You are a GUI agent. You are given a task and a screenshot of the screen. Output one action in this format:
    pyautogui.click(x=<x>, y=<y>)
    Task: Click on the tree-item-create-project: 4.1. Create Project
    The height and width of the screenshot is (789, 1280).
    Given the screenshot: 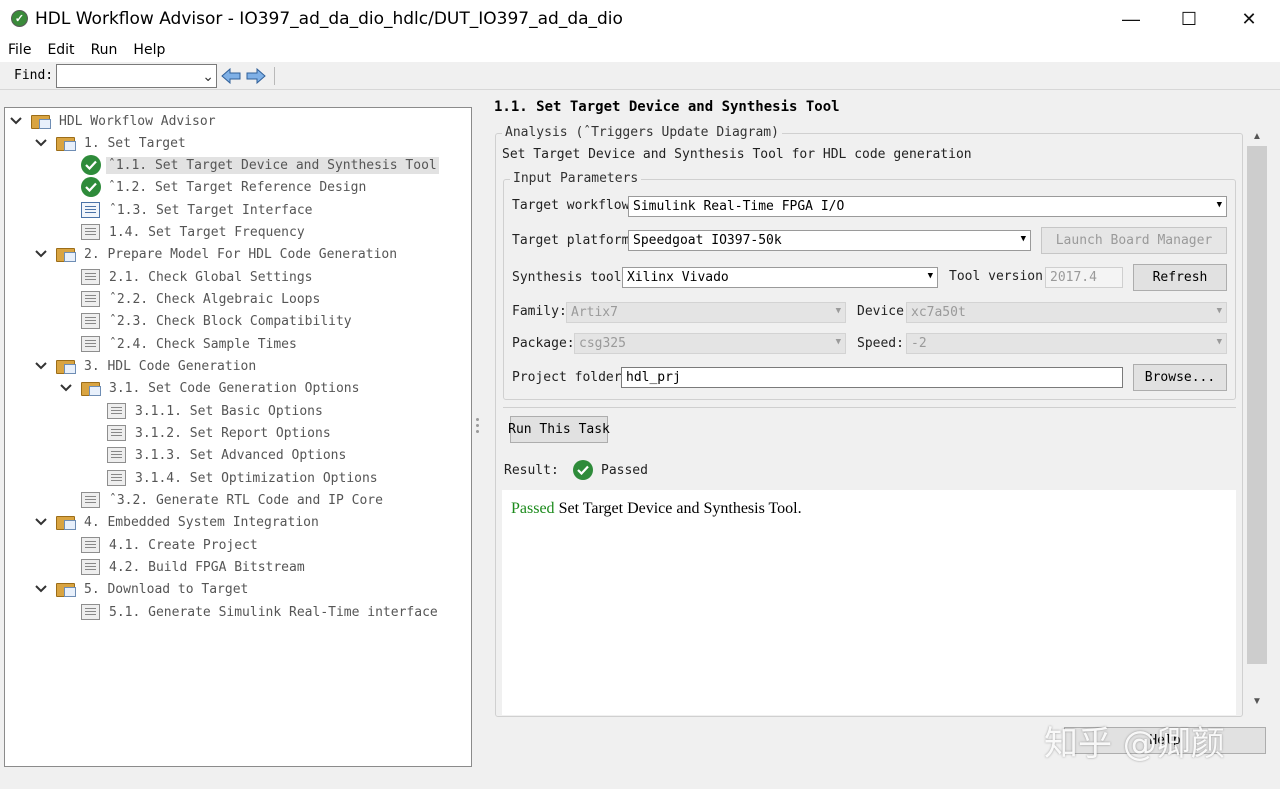 What is the action you would take?
    pyautogui.click(x=170, y=545)
    